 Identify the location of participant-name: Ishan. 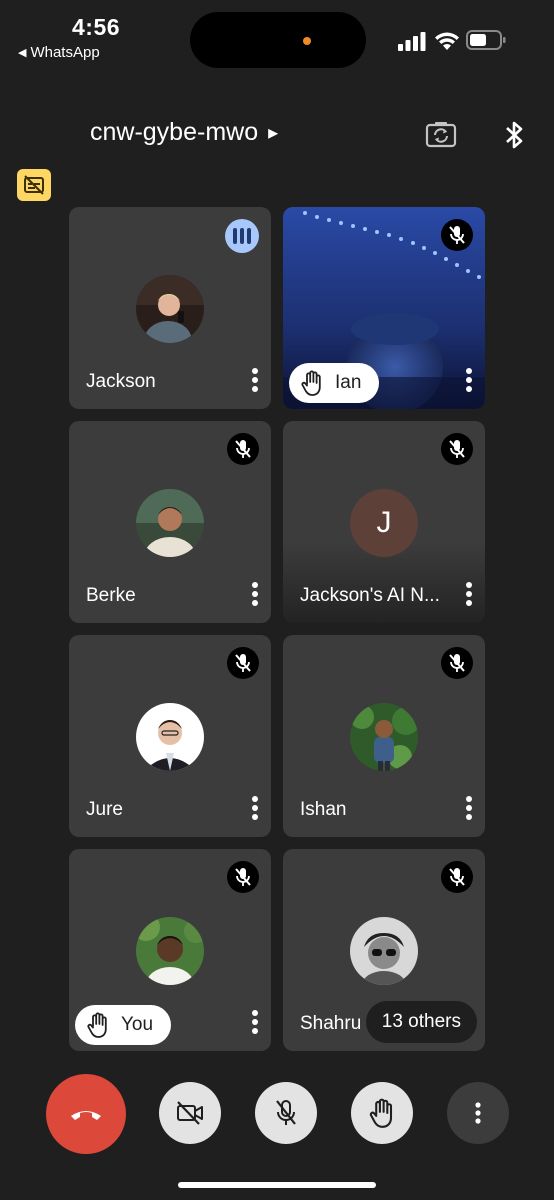
(323, 809).